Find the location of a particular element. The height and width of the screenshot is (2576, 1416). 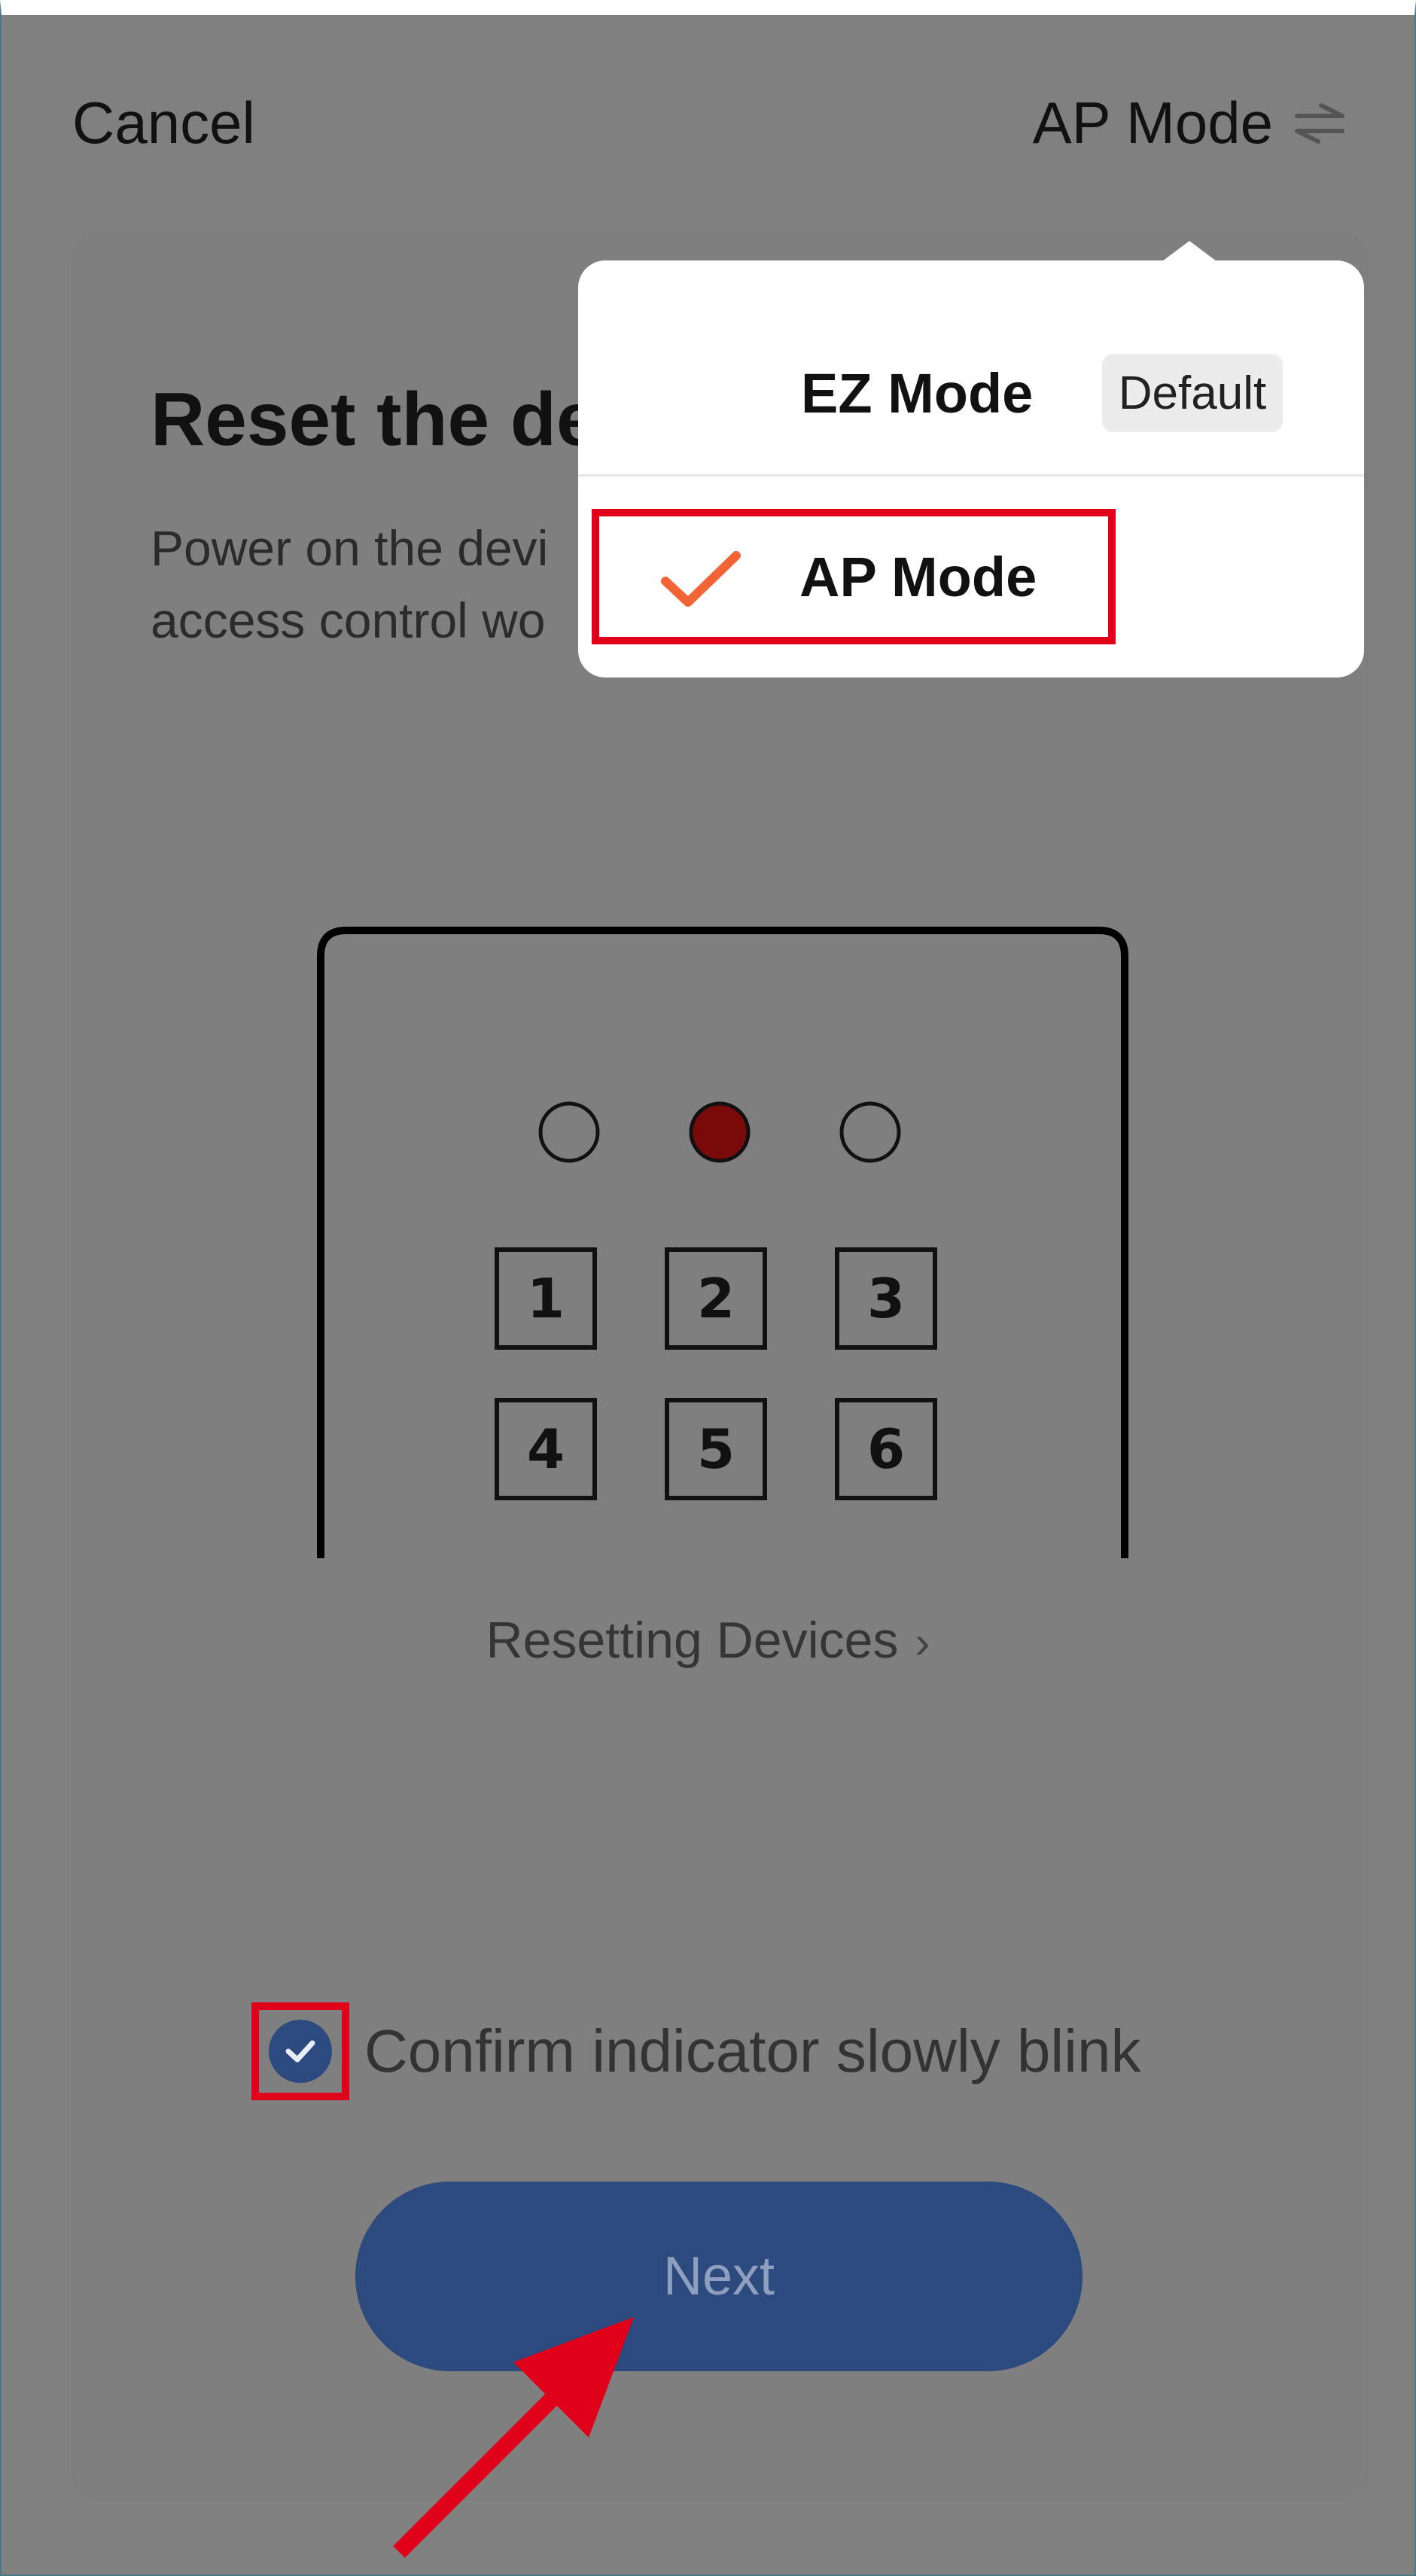

check-icon is located at coordinates (300, 2051).